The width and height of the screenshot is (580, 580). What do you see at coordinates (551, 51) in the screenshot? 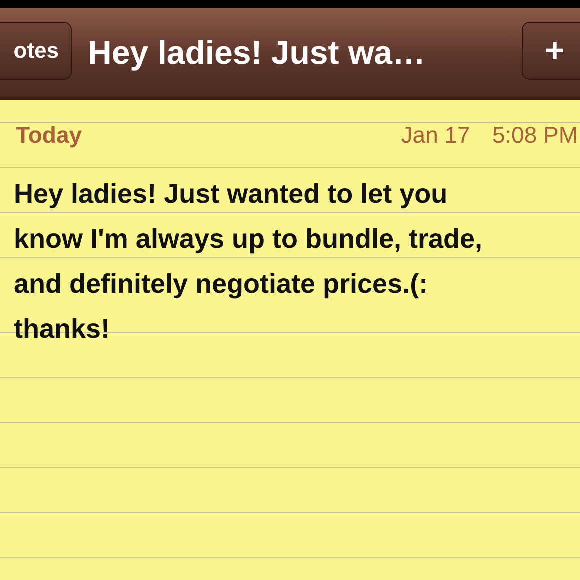
I see `add-button: +` at bounding box center [551, 51].